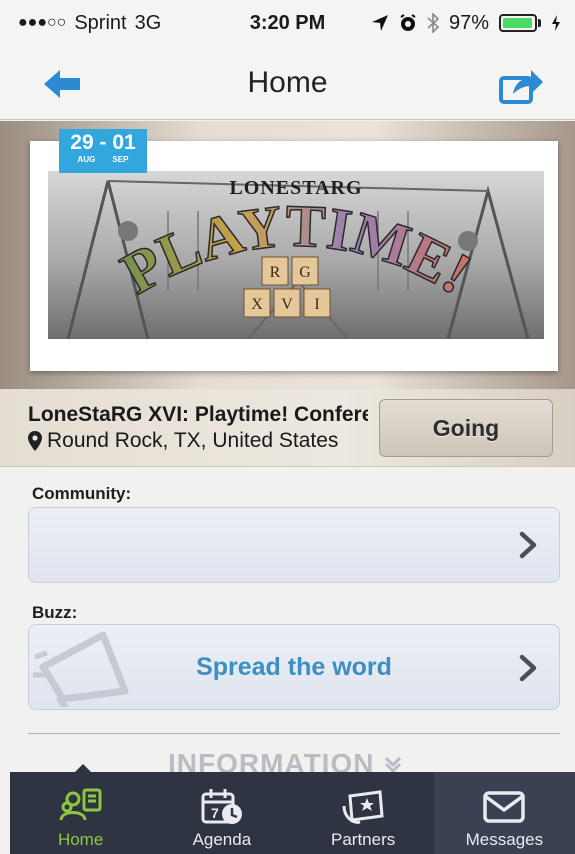 This screenshot has width=575, height=854. Describe the element at coordinates (55, 612) in the screenshot. I see `buzz-label: Buzz:` at that location.